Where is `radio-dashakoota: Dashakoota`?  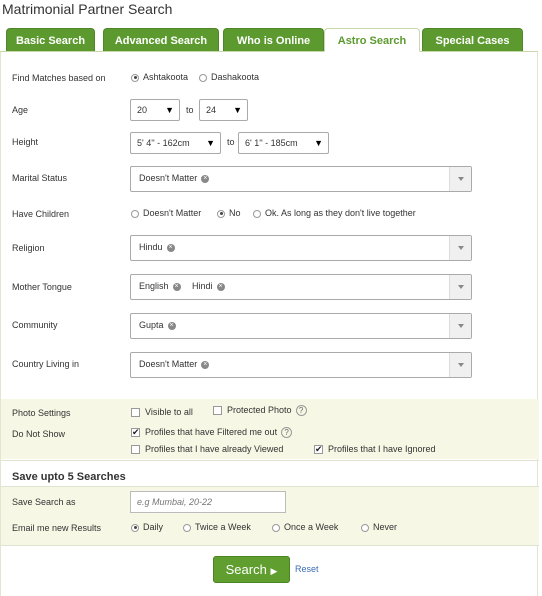
radio-dashakoota: Dashakoota is located at coordinates (229, 77).